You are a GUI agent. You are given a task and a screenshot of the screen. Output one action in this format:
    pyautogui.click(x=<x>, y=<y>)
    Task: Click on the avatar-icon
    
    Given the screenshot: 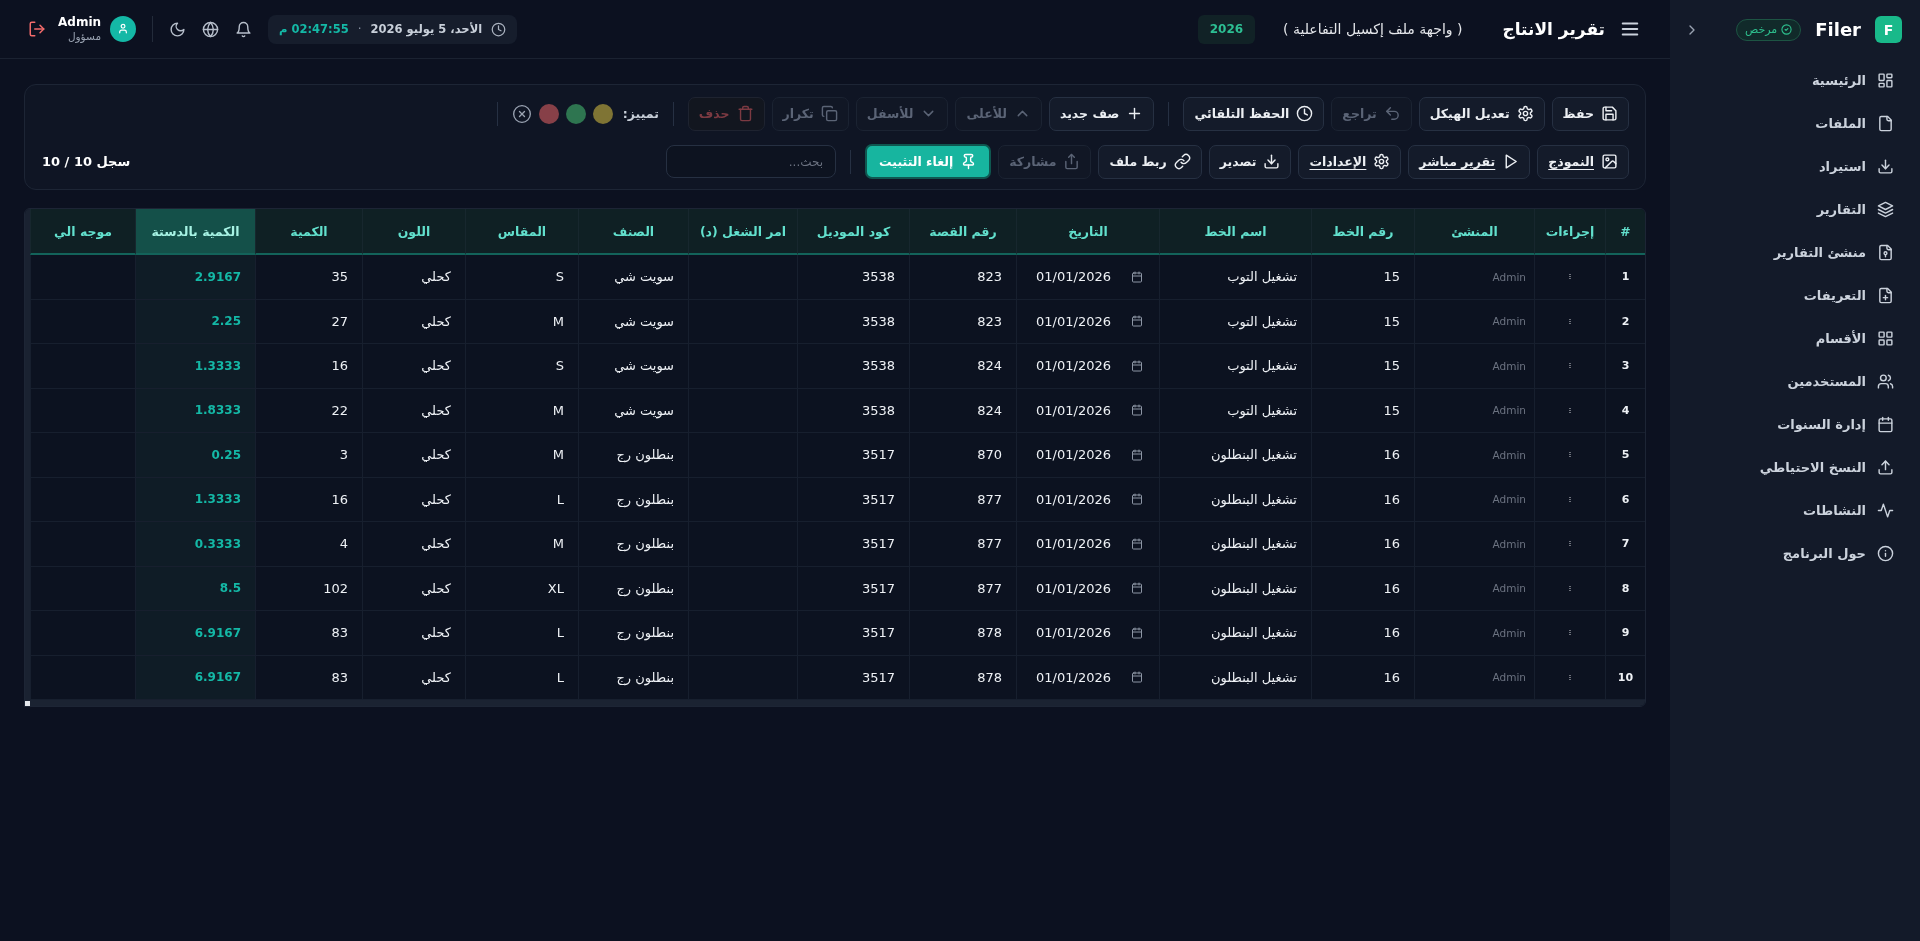 What is the action you would take?
    pyautogui.click(x=123, y=29)
    